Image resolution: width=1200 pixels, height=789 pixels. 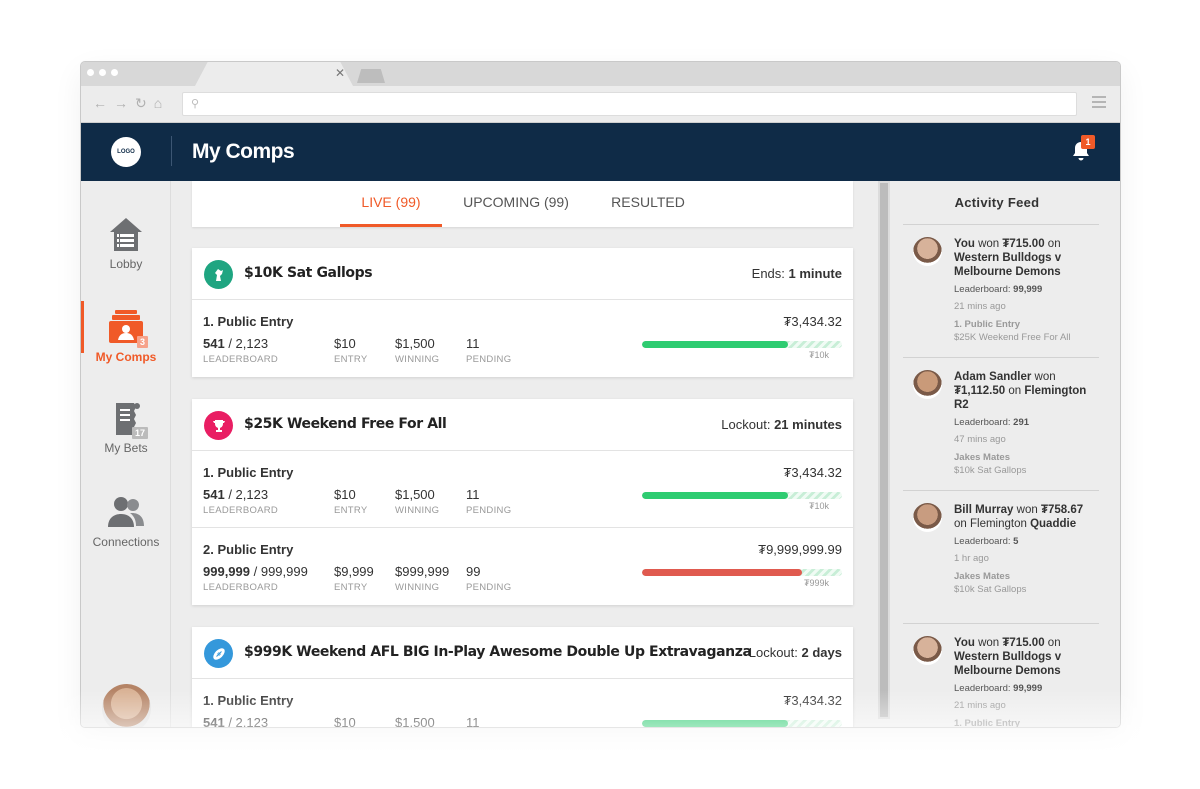 I want to click on feed-group: Jakes Mates, so click(x=982, y=457).